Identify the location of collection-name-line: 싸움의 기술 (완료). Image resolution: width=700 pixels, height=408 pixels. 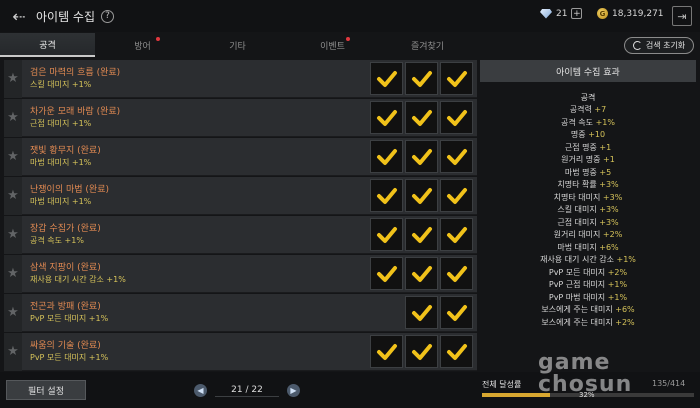
(200, 346).